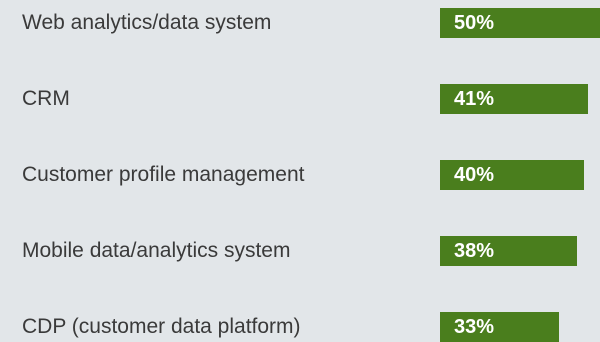 This screenshot has height=342, width=600. Describe the element at coordinates (163, 174) in the screenshot. I see `category-label: Customer profile management` at that location.